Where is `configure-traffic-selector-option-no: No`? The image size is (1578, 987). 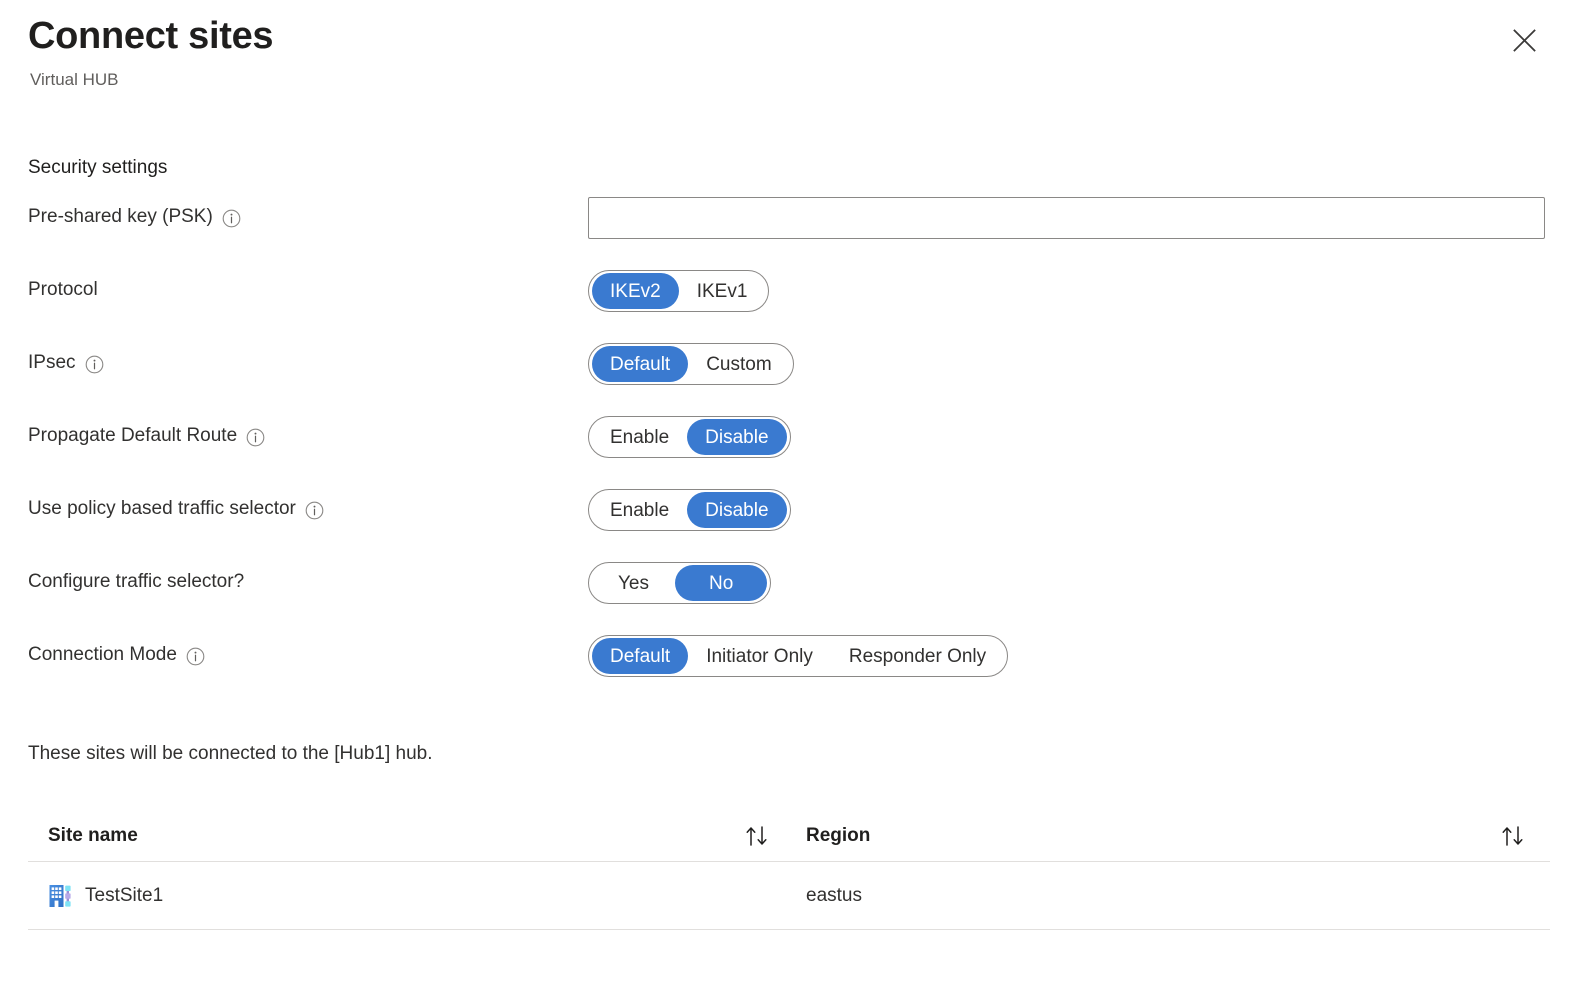 configure-traffic-selector-option-no: No is located at coordinates (721, 583).